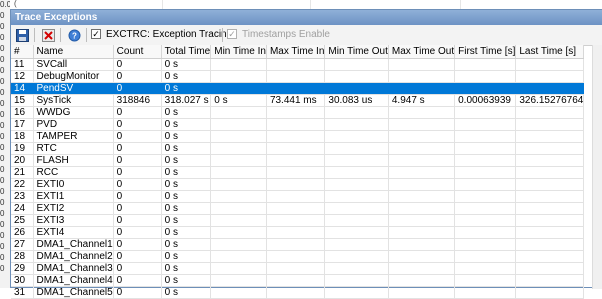  What do you see at coordinates (34, 35) in the screenshot?
I see `toolbar-separator` at bounding box center [34, 35].